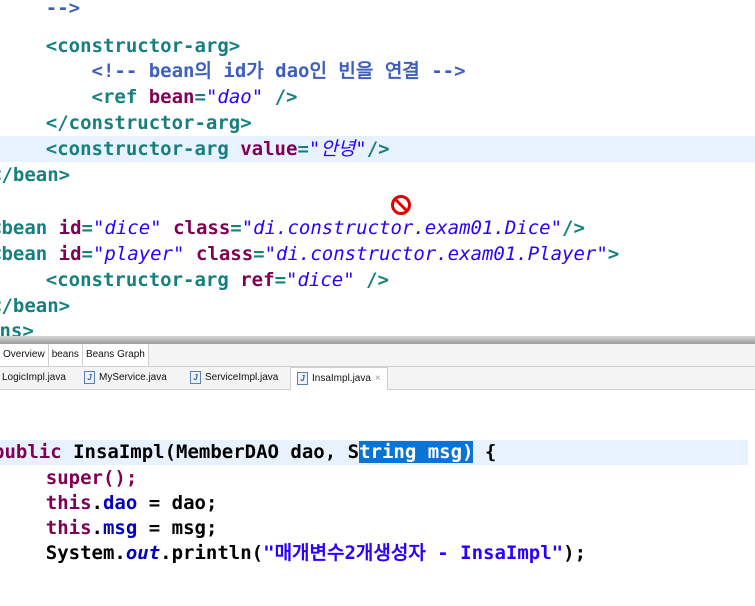 The image size is (755, 606). What do you see at coordinates (177, 503) in the screenshot?
I see `assignment: = dao;` at bounding box center [177, 503].